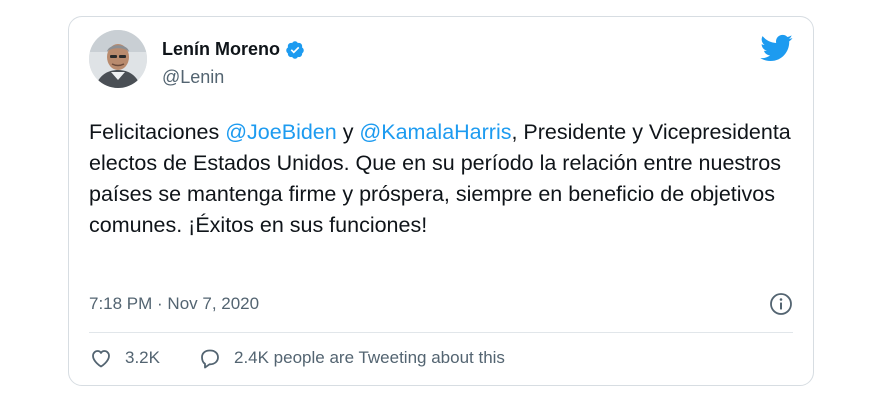  Describe the element at coordinates (124, 358) in the screenshot. I see `like-button: 3.2K` at that location.